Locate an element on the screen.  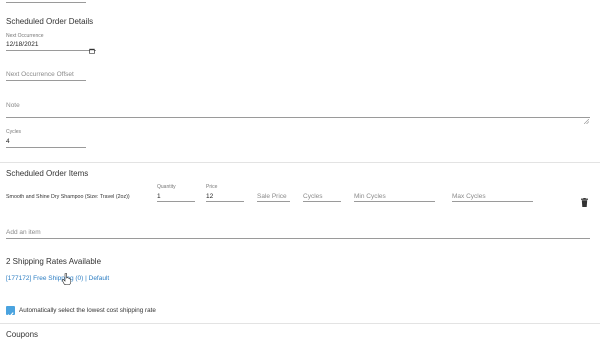
max-cycles-field: Max Cycles is located at coordinates (492, 196).